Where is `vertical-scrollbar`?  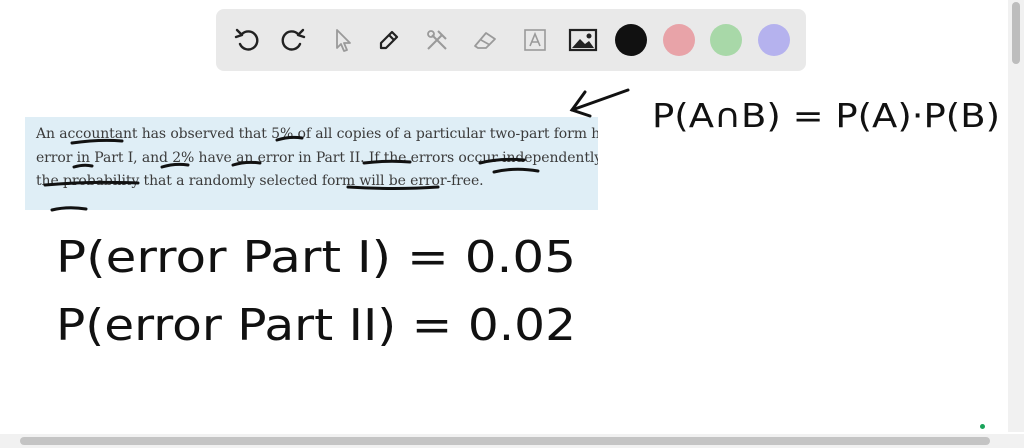
vertical-scrollbar is located at coordinates (1016, 216).